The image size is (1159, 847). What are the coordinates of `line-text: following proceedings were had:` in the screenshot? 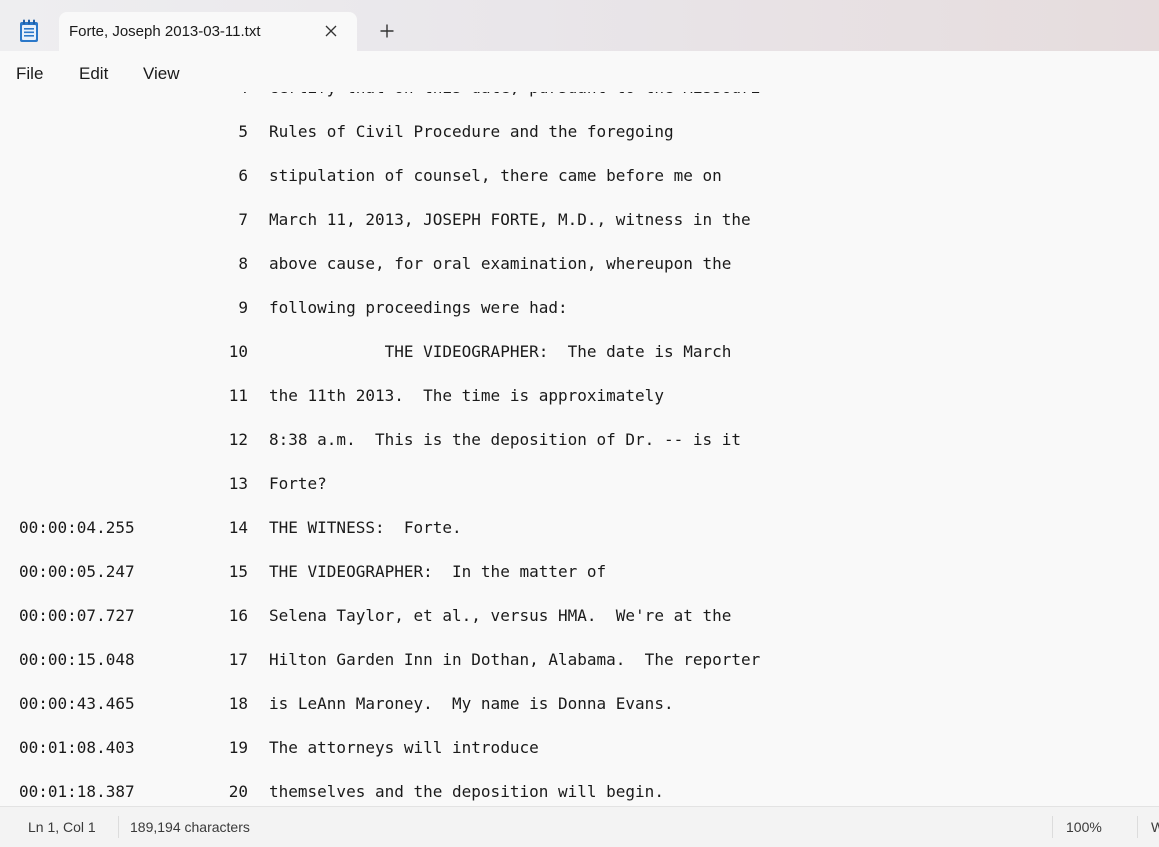 It's located at (418, 307).